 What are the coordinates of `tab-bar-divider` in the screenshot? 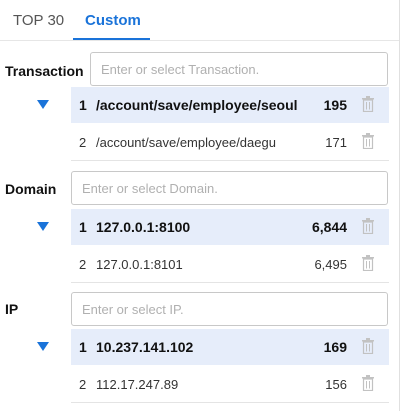 It's located at (200, 40).